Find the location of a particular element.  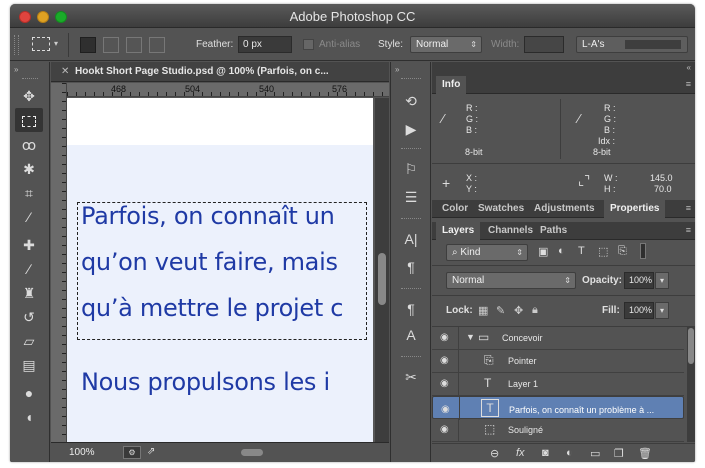

crop-tool-icon: ⌗ is located at coordinates (29, 193).